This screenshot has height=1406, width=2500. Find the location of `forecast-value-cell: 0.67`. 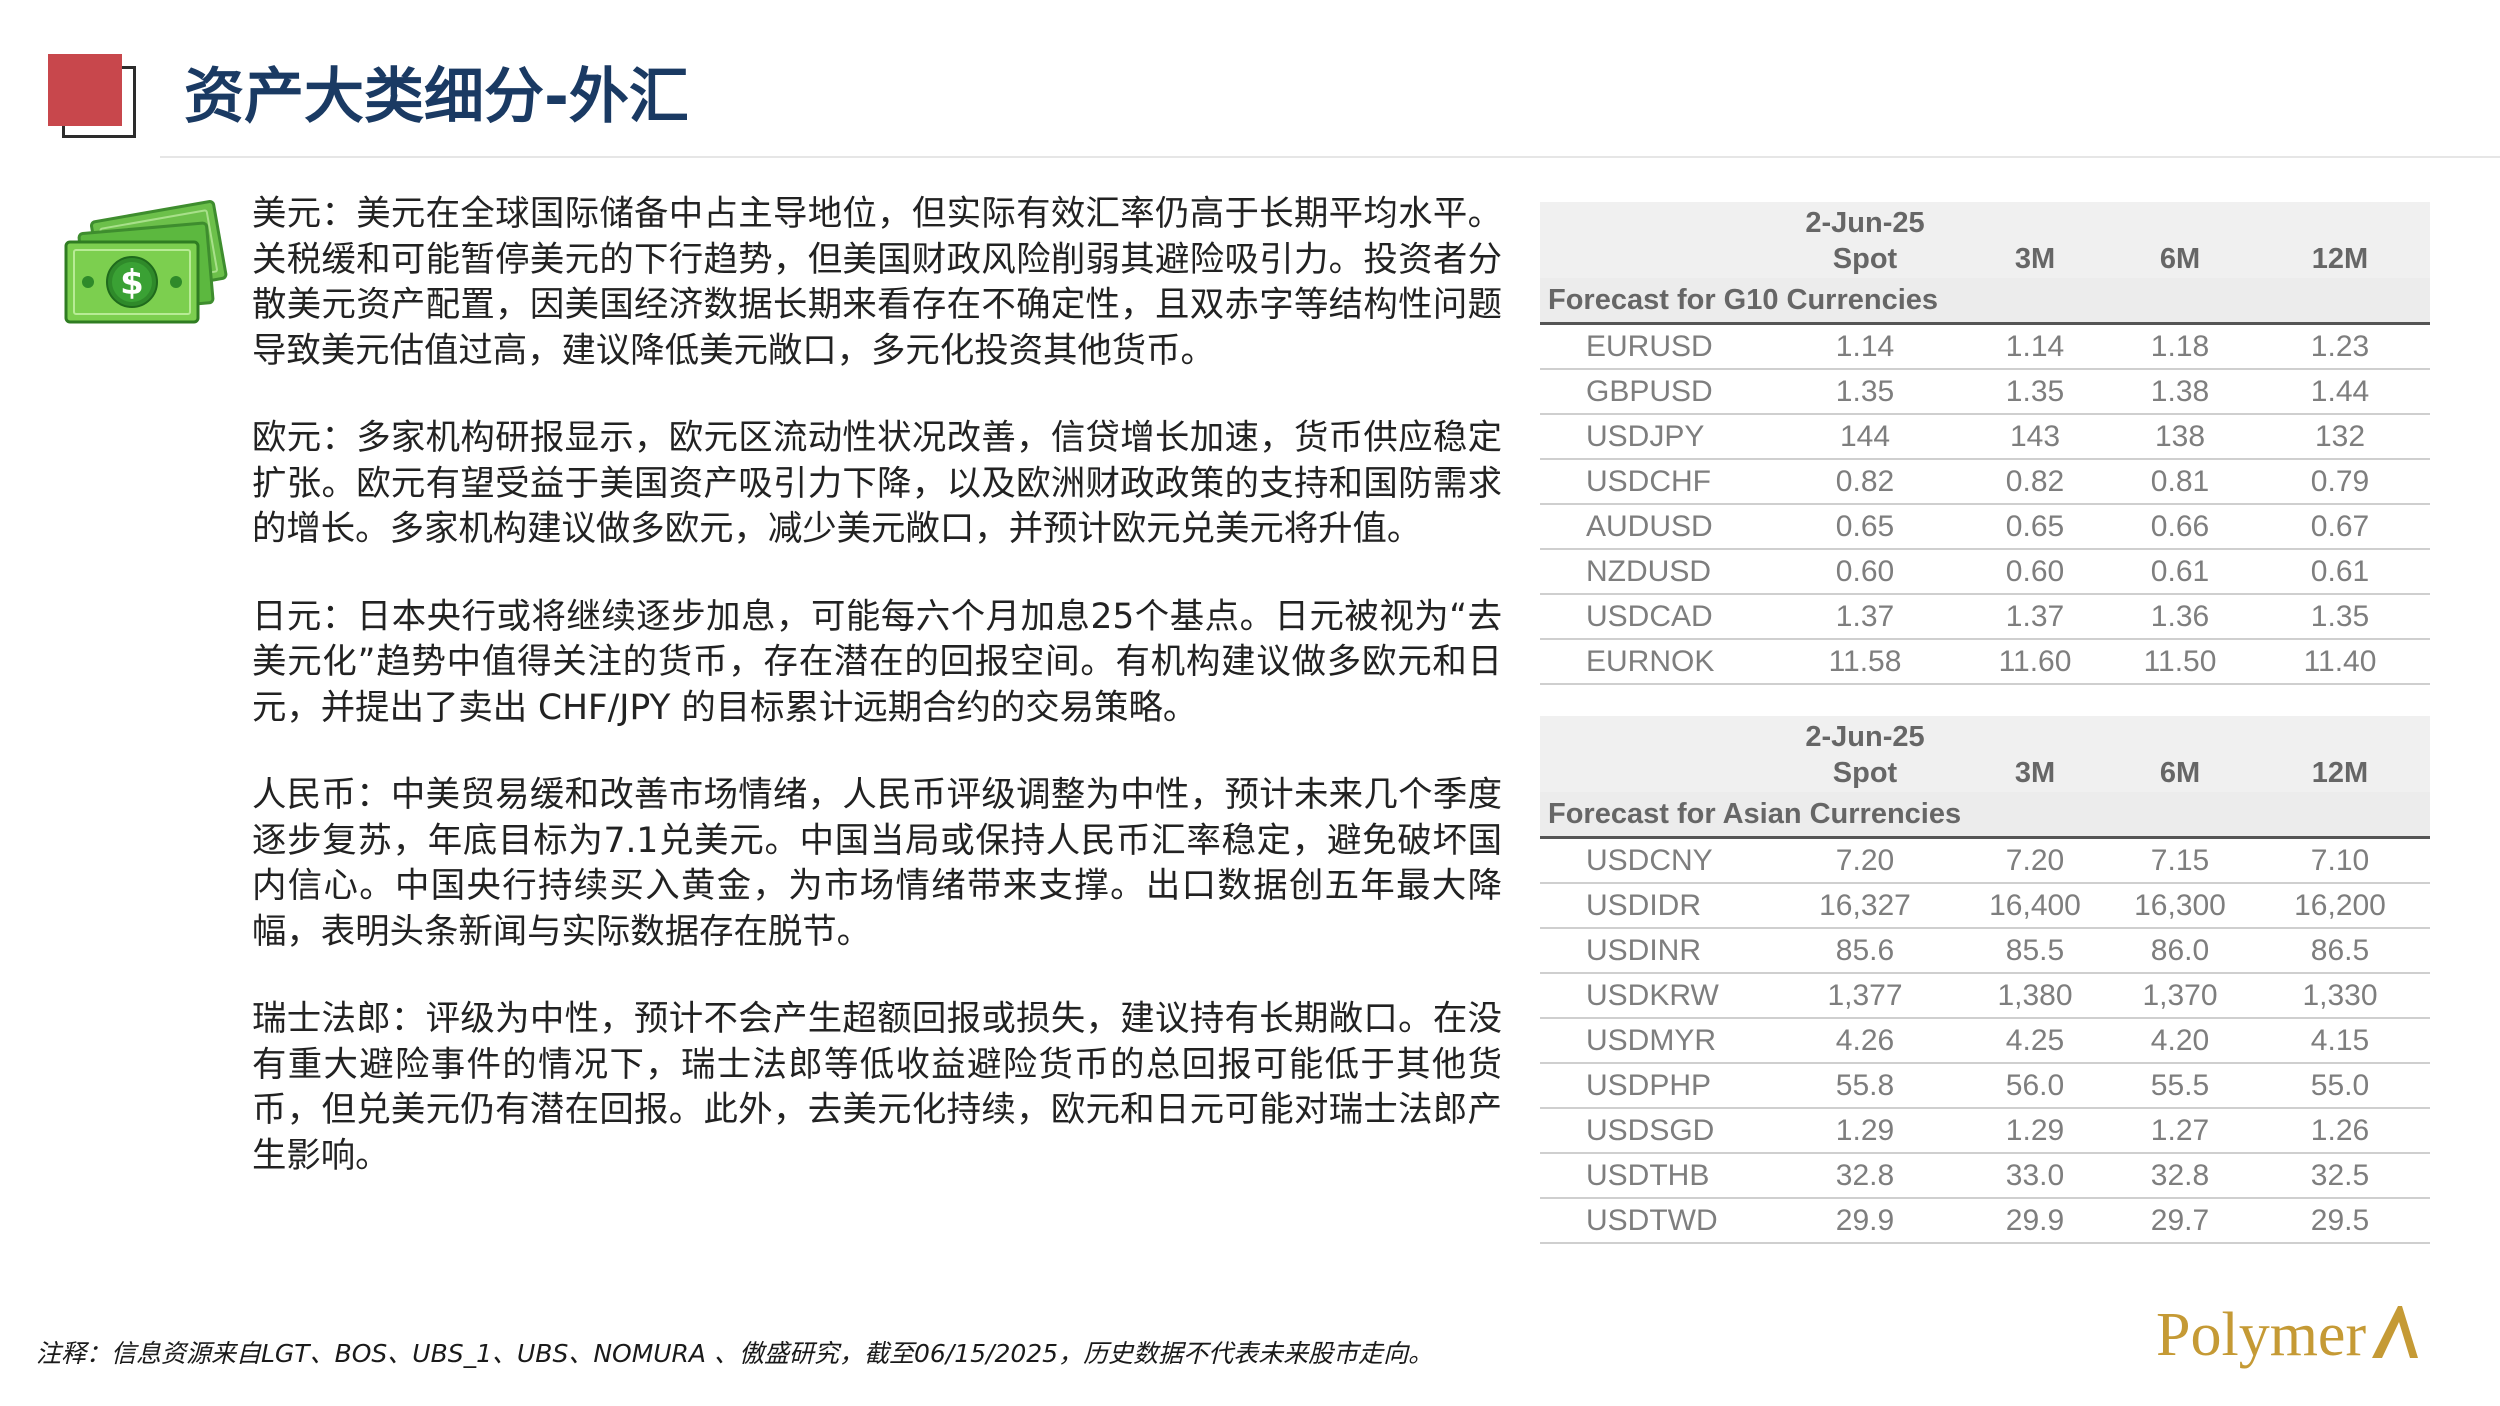

forecast-value-cell: 0.67 is located at coordinates (2340, 527).